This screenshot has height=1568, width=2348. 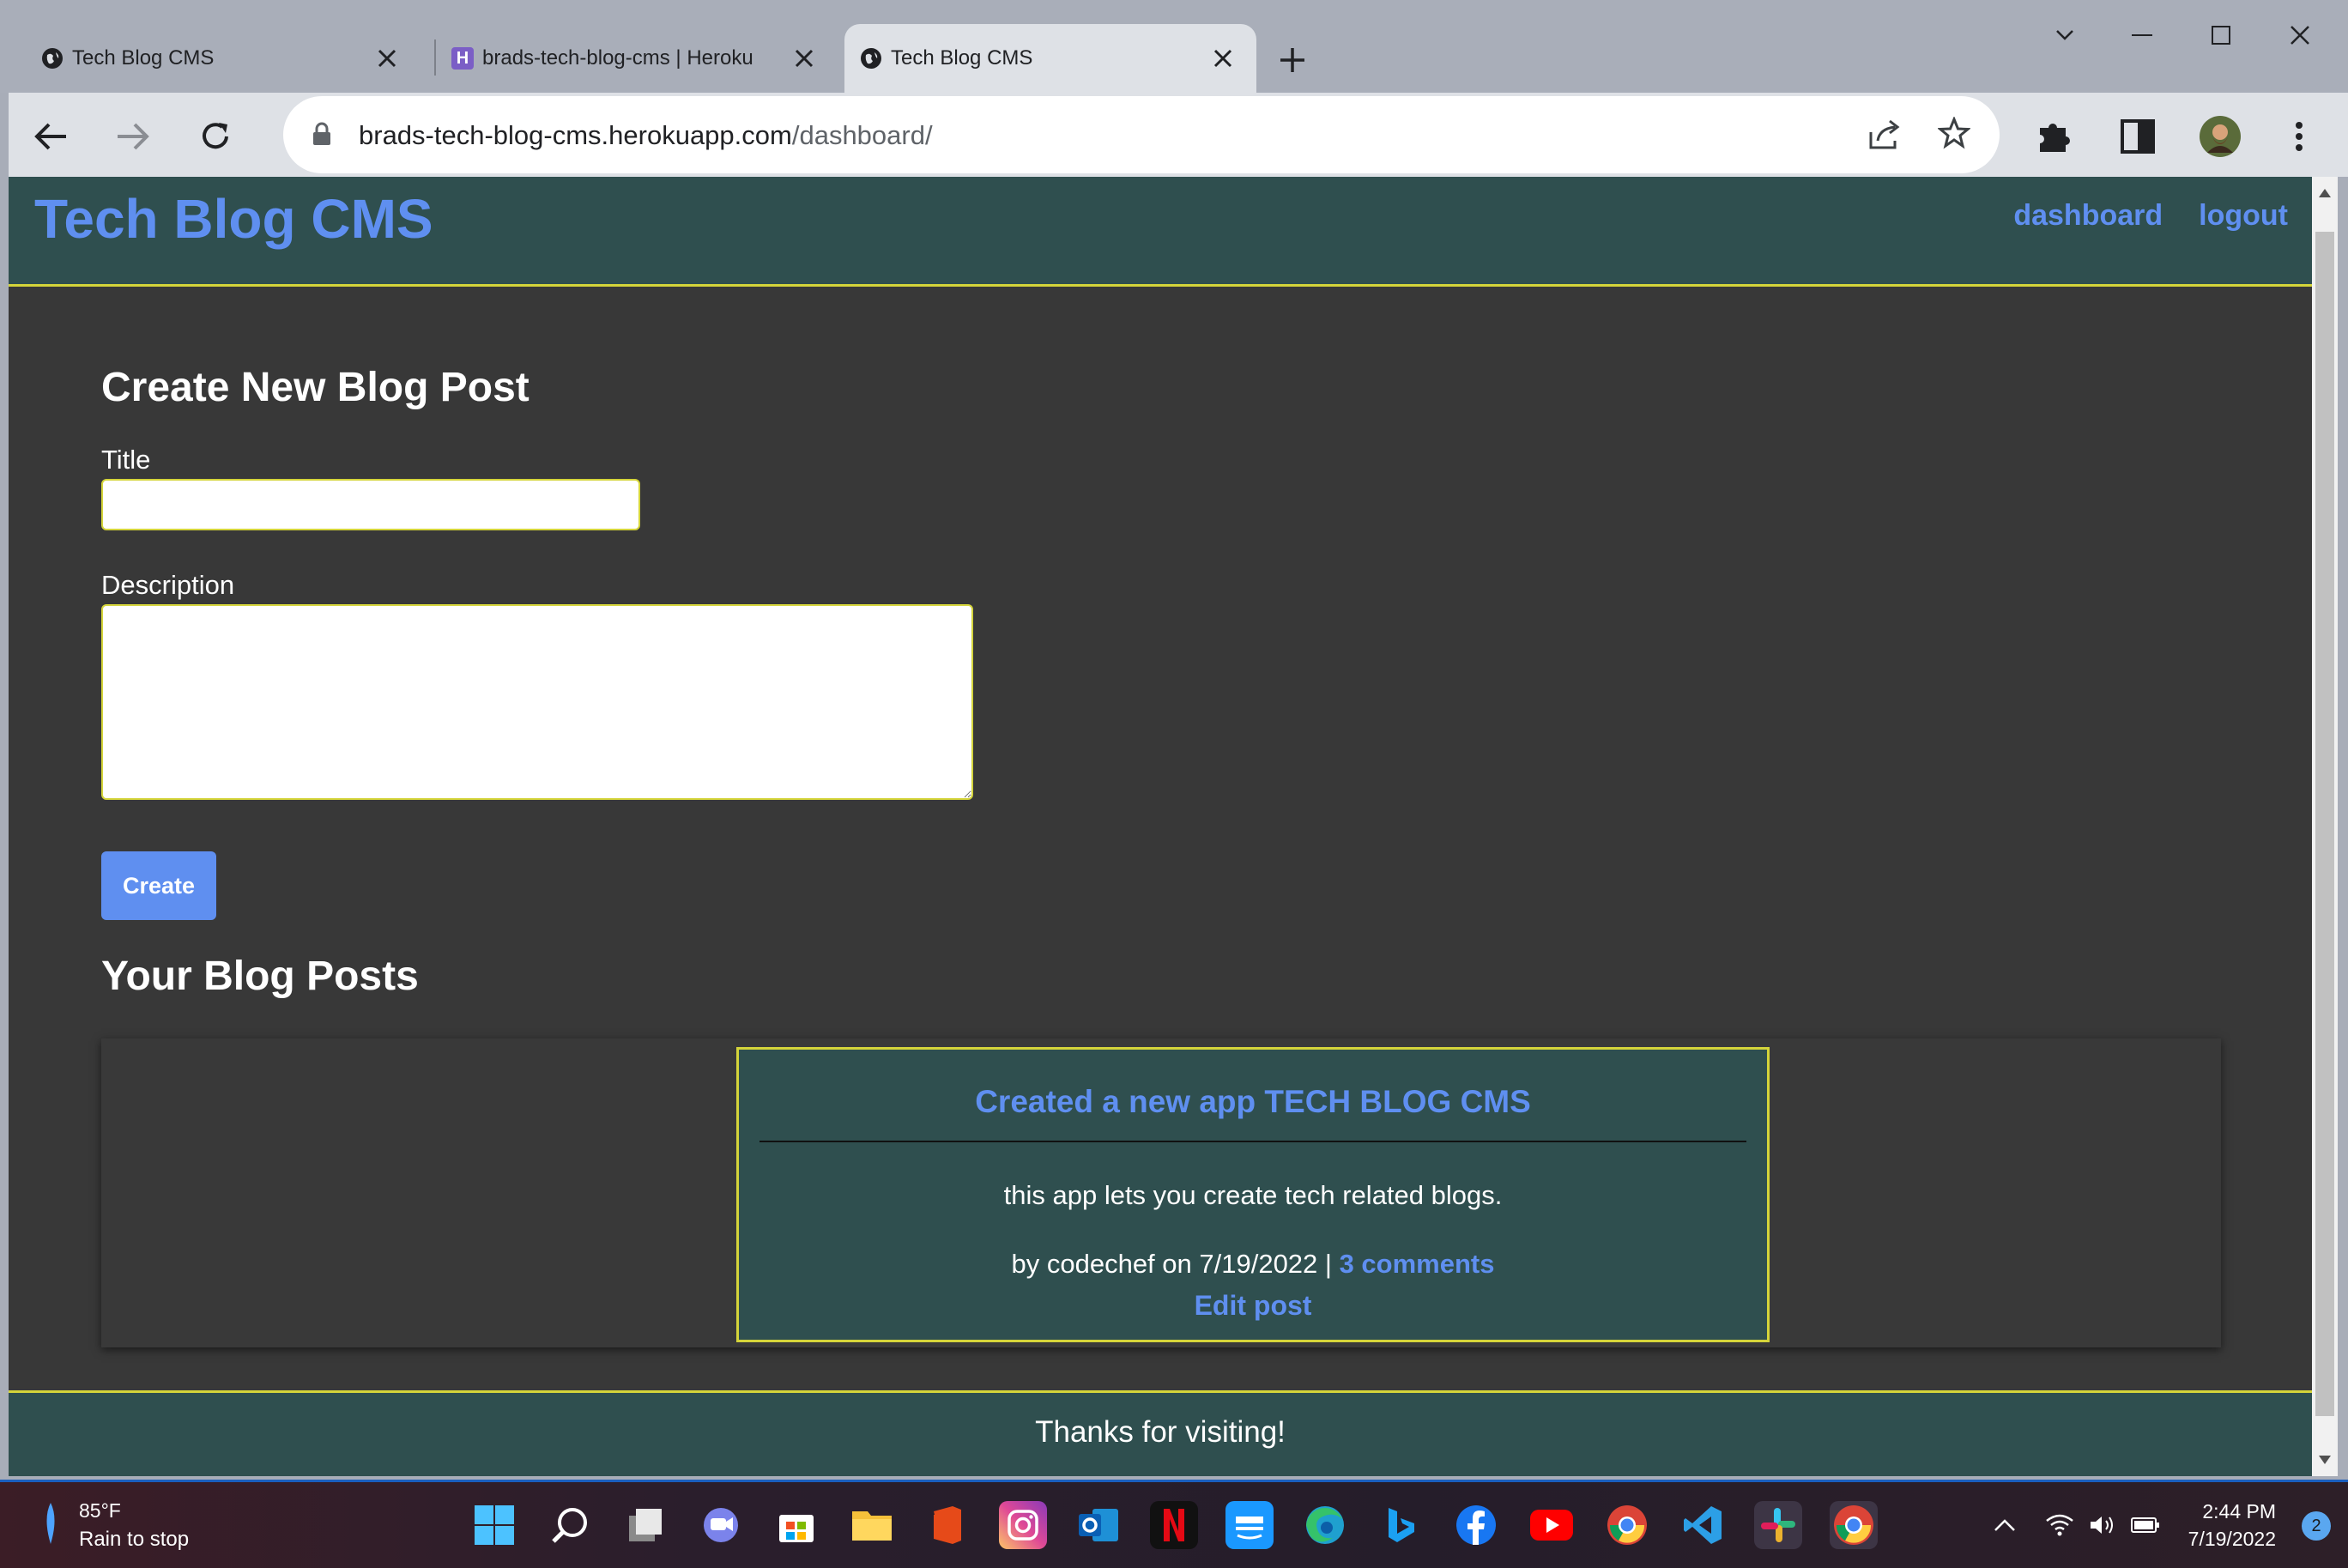 I want to click on notification-badge: 2, so click(x=2316, y=1526).